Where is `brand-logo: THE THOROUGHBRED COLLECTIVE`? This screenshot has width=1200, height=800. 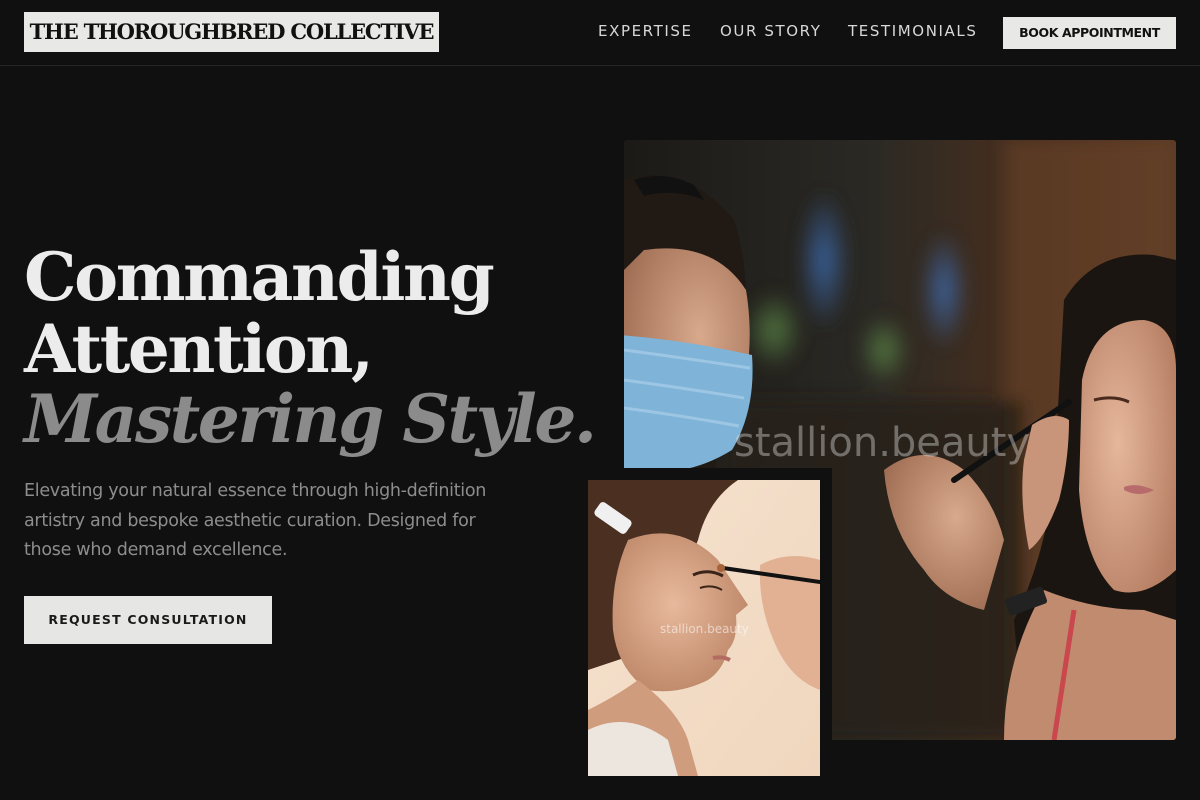 brand-logo: THE THOROUGHBRED COLLECTIVE is located at coordinates (231, 32).